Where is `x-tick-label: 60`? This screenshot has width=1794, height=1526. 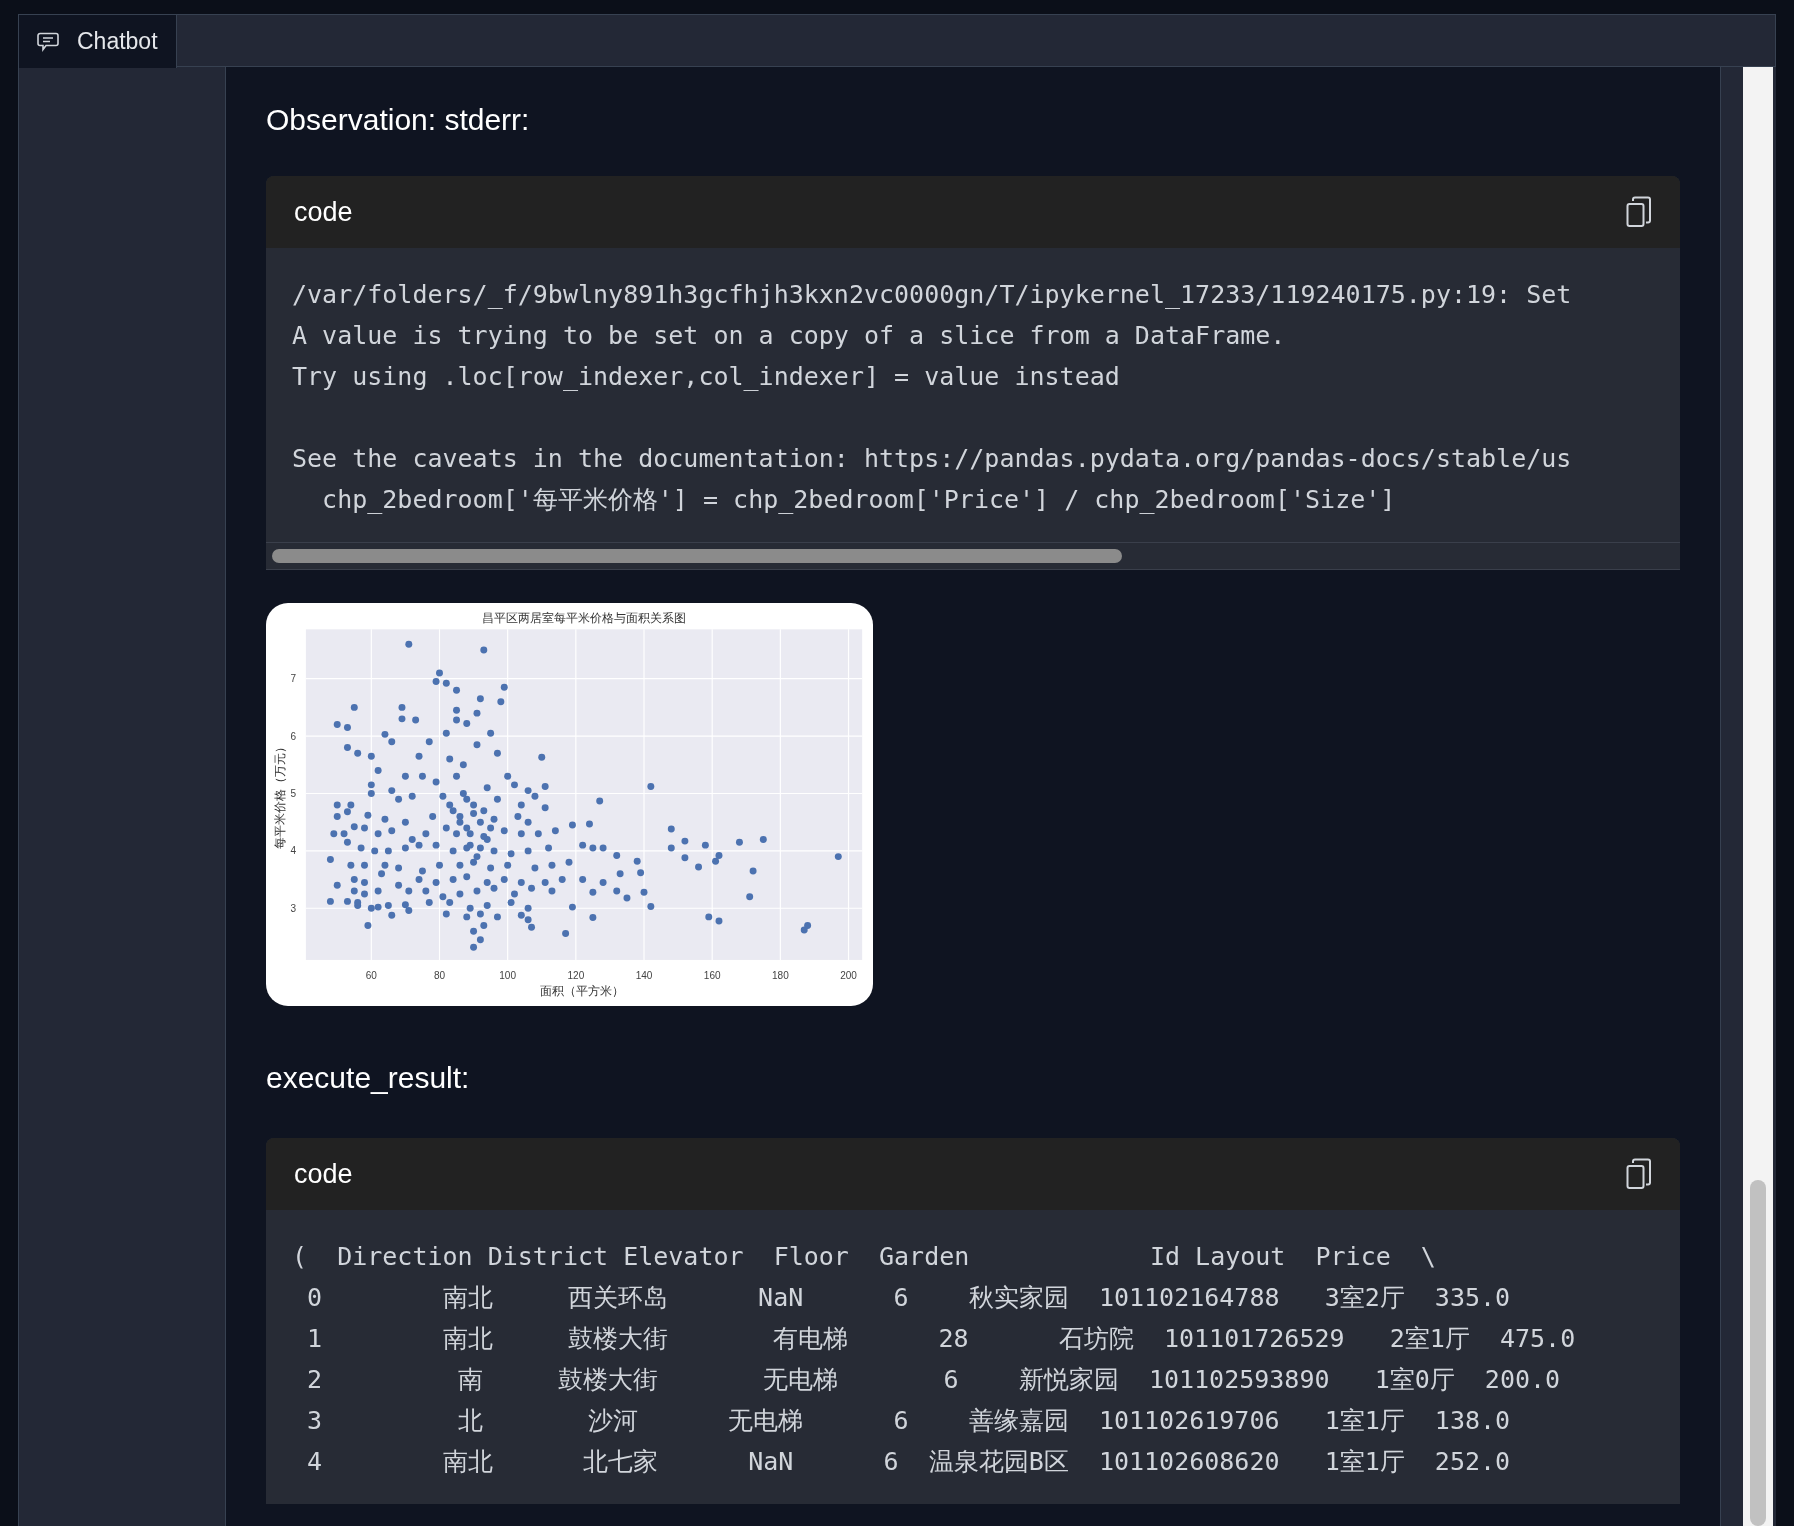 x-tick-label: 60 is located at coordinates (371, 976).